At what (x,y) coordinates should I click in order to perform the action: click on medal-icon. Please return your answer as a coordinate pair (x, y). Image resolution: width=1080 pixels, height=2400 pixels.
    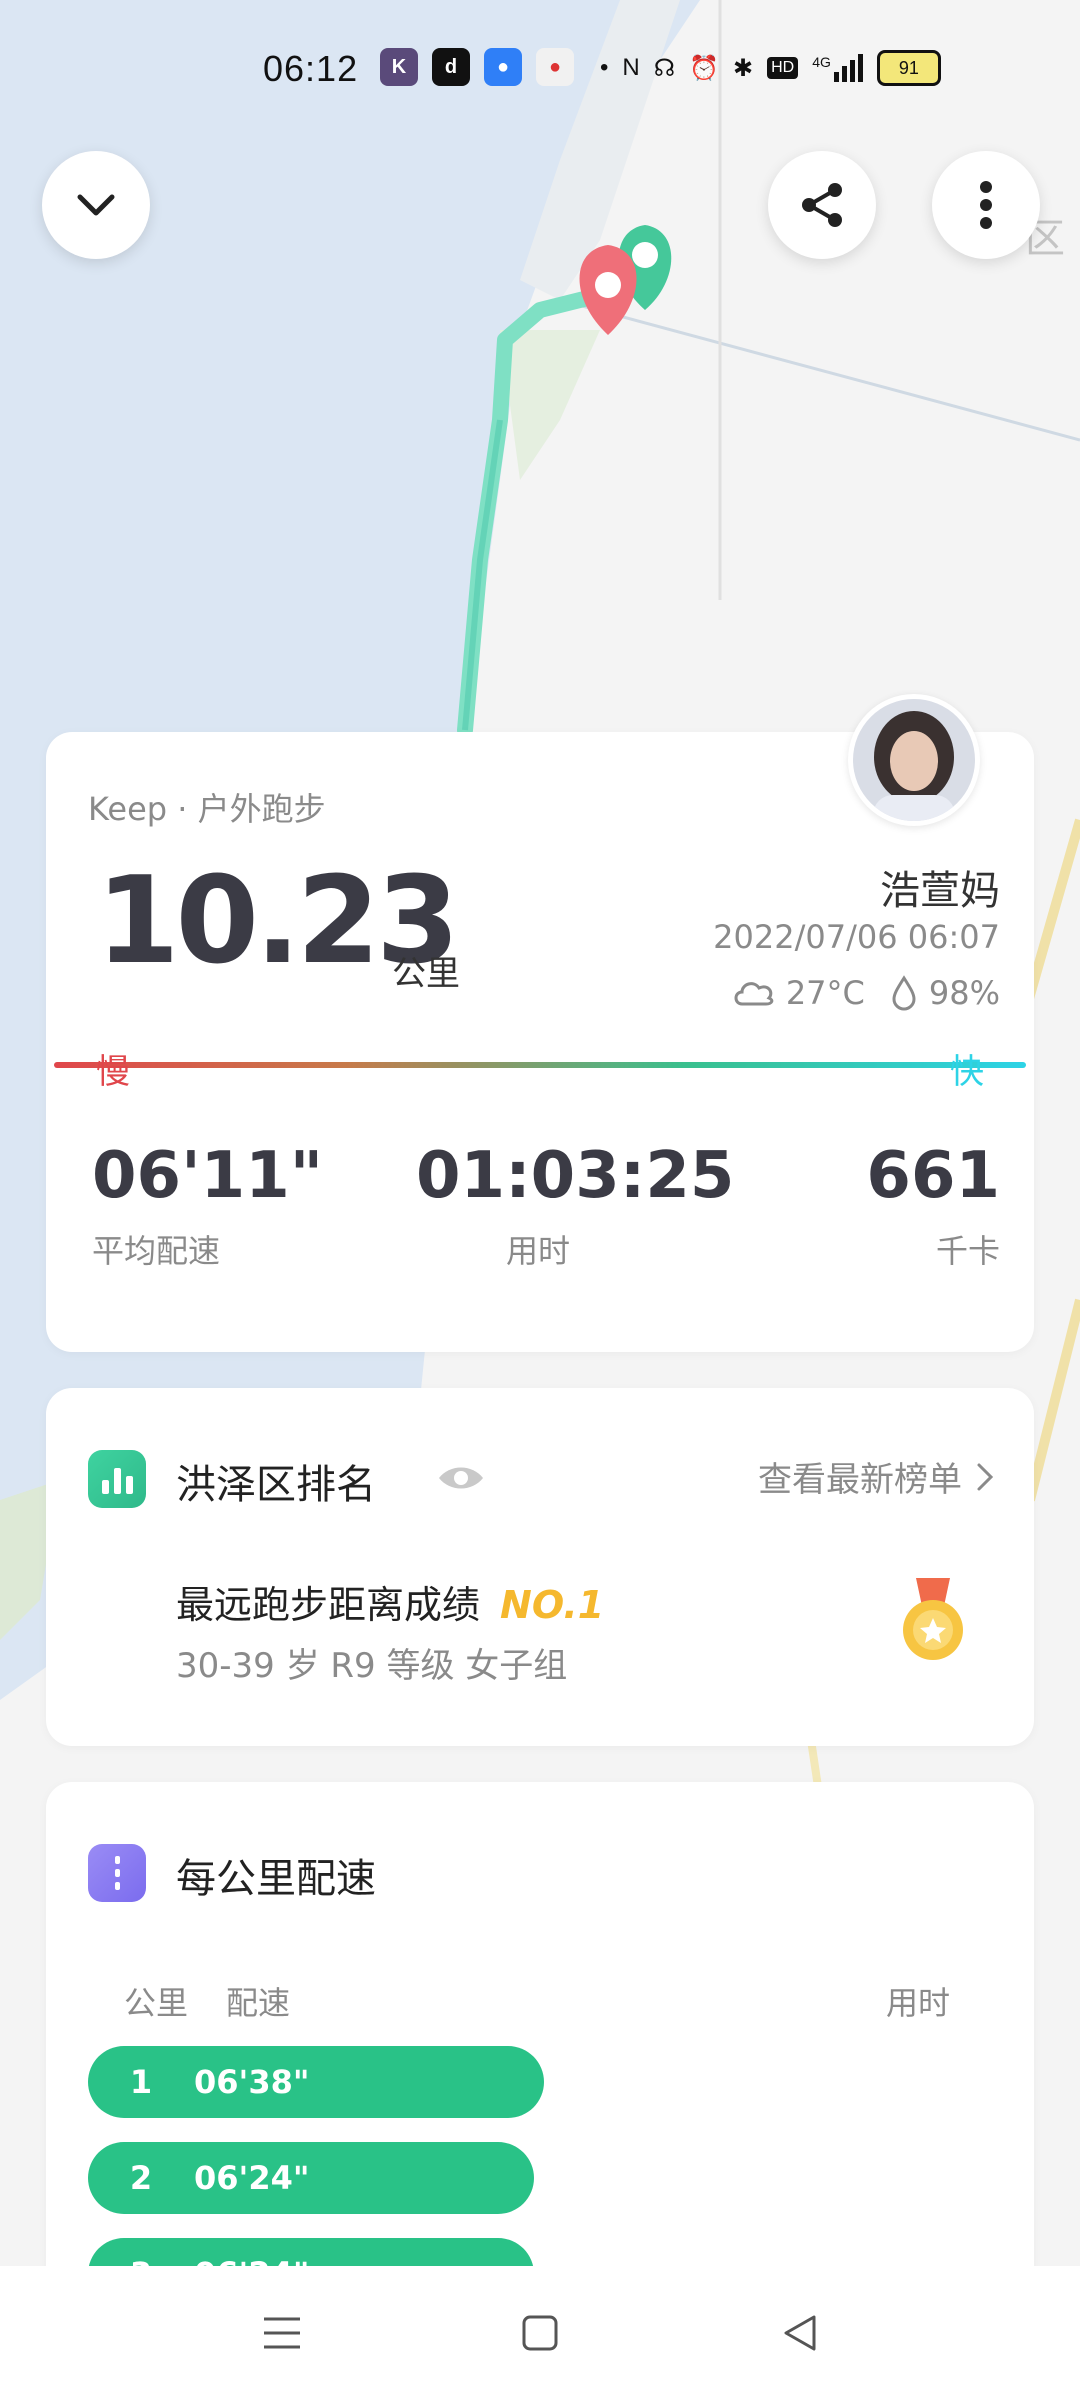
    Looking at the image, I should click on (933, 1619).